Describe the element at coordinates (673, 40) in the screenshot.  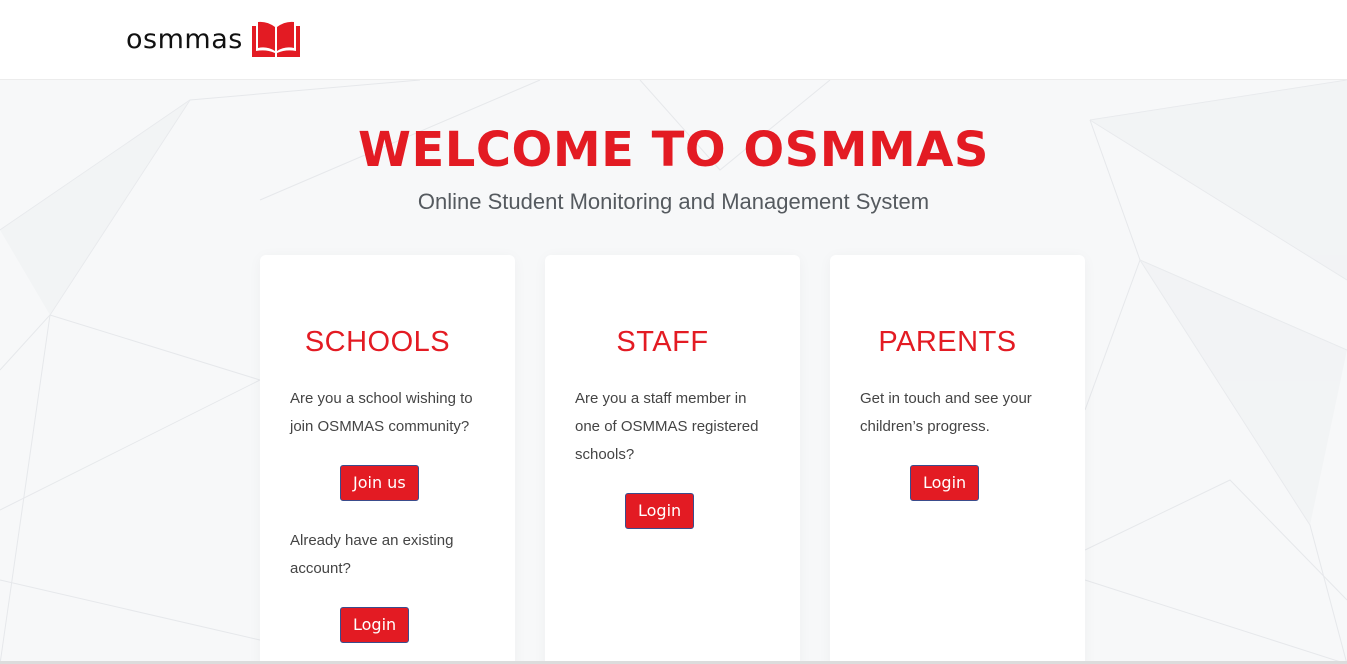
I see `top-header: osmmas` at that location.